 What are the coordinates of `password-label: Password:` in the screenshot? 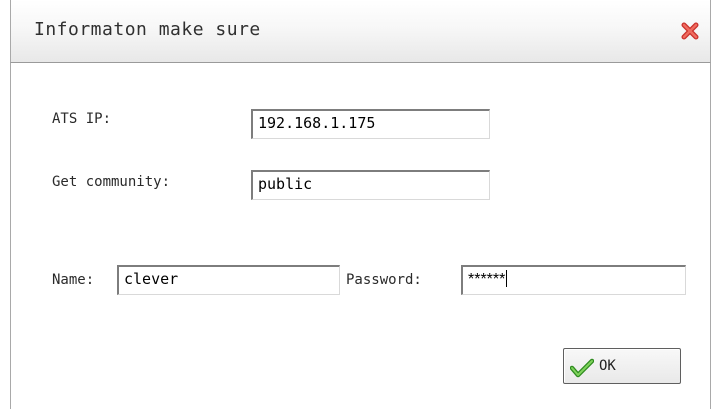 It's located at (384, 280).